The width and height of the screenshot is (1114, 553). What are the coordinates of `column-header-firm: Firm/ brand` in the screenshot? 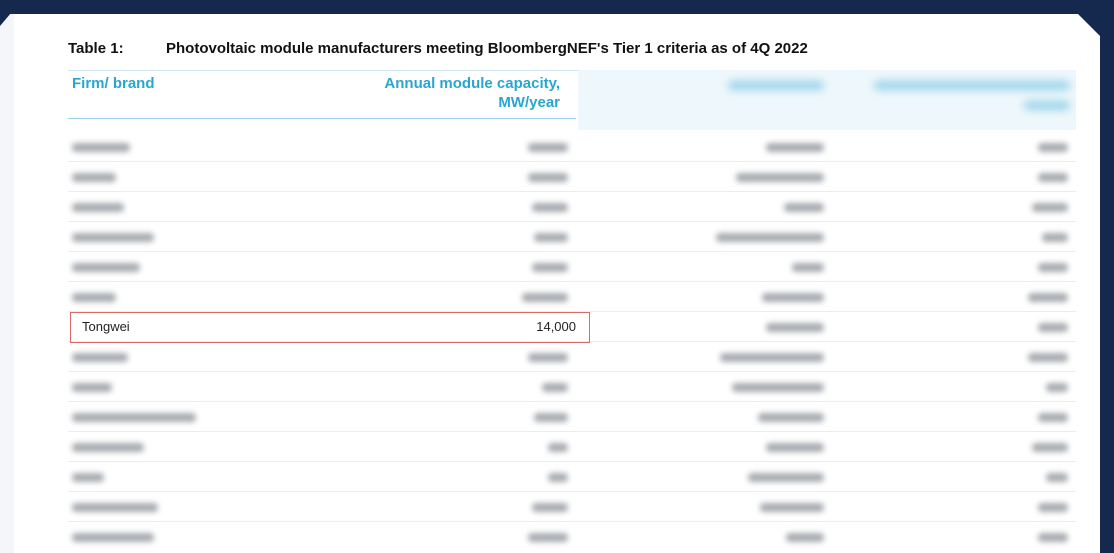 It's located at (113, 83).